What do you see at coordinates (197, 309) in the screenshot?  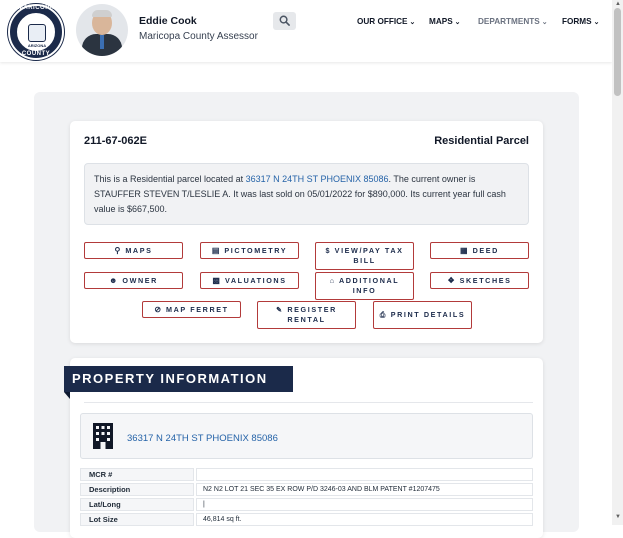 I see `map-ferret-button-label: MAP FERRET` at bounding box center [197, 309].